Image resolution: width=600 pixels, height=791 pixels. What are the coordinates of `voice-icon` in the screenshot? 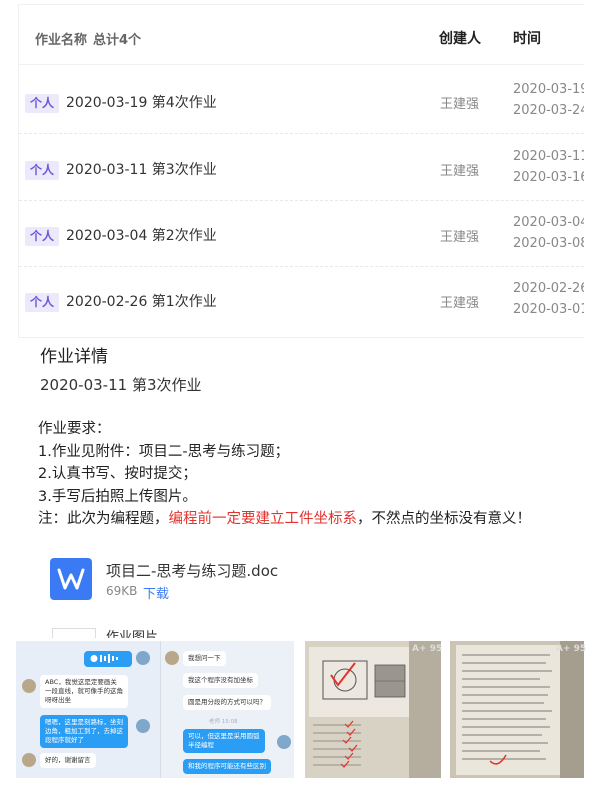 It's located at (104, 658).